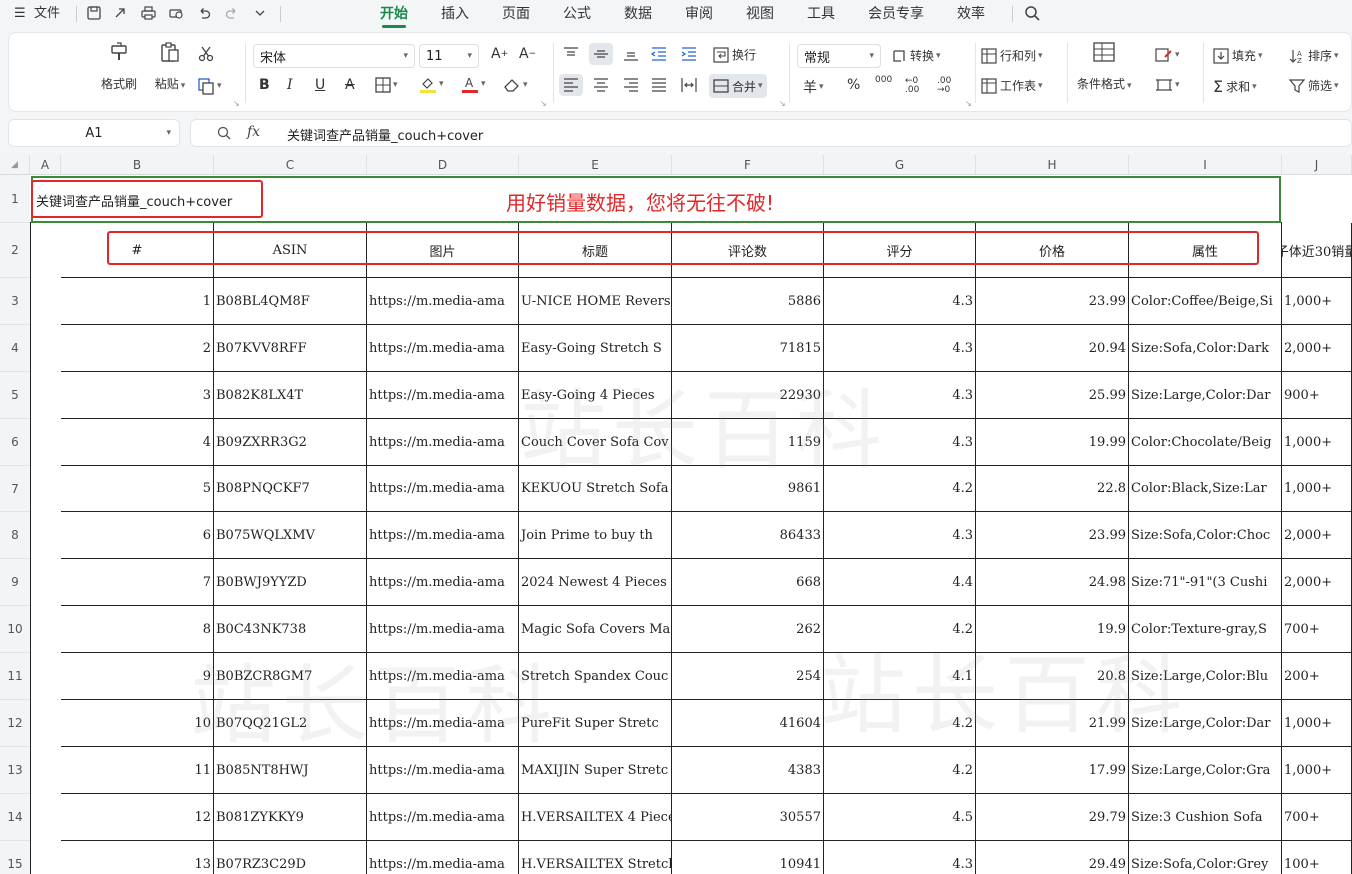 Image resolution: width=1352 pixels, height=874 pixels. Describe the element at coordinates (543, 103) in the screenshot. I see `font-expand-icon: ↘` at that location.